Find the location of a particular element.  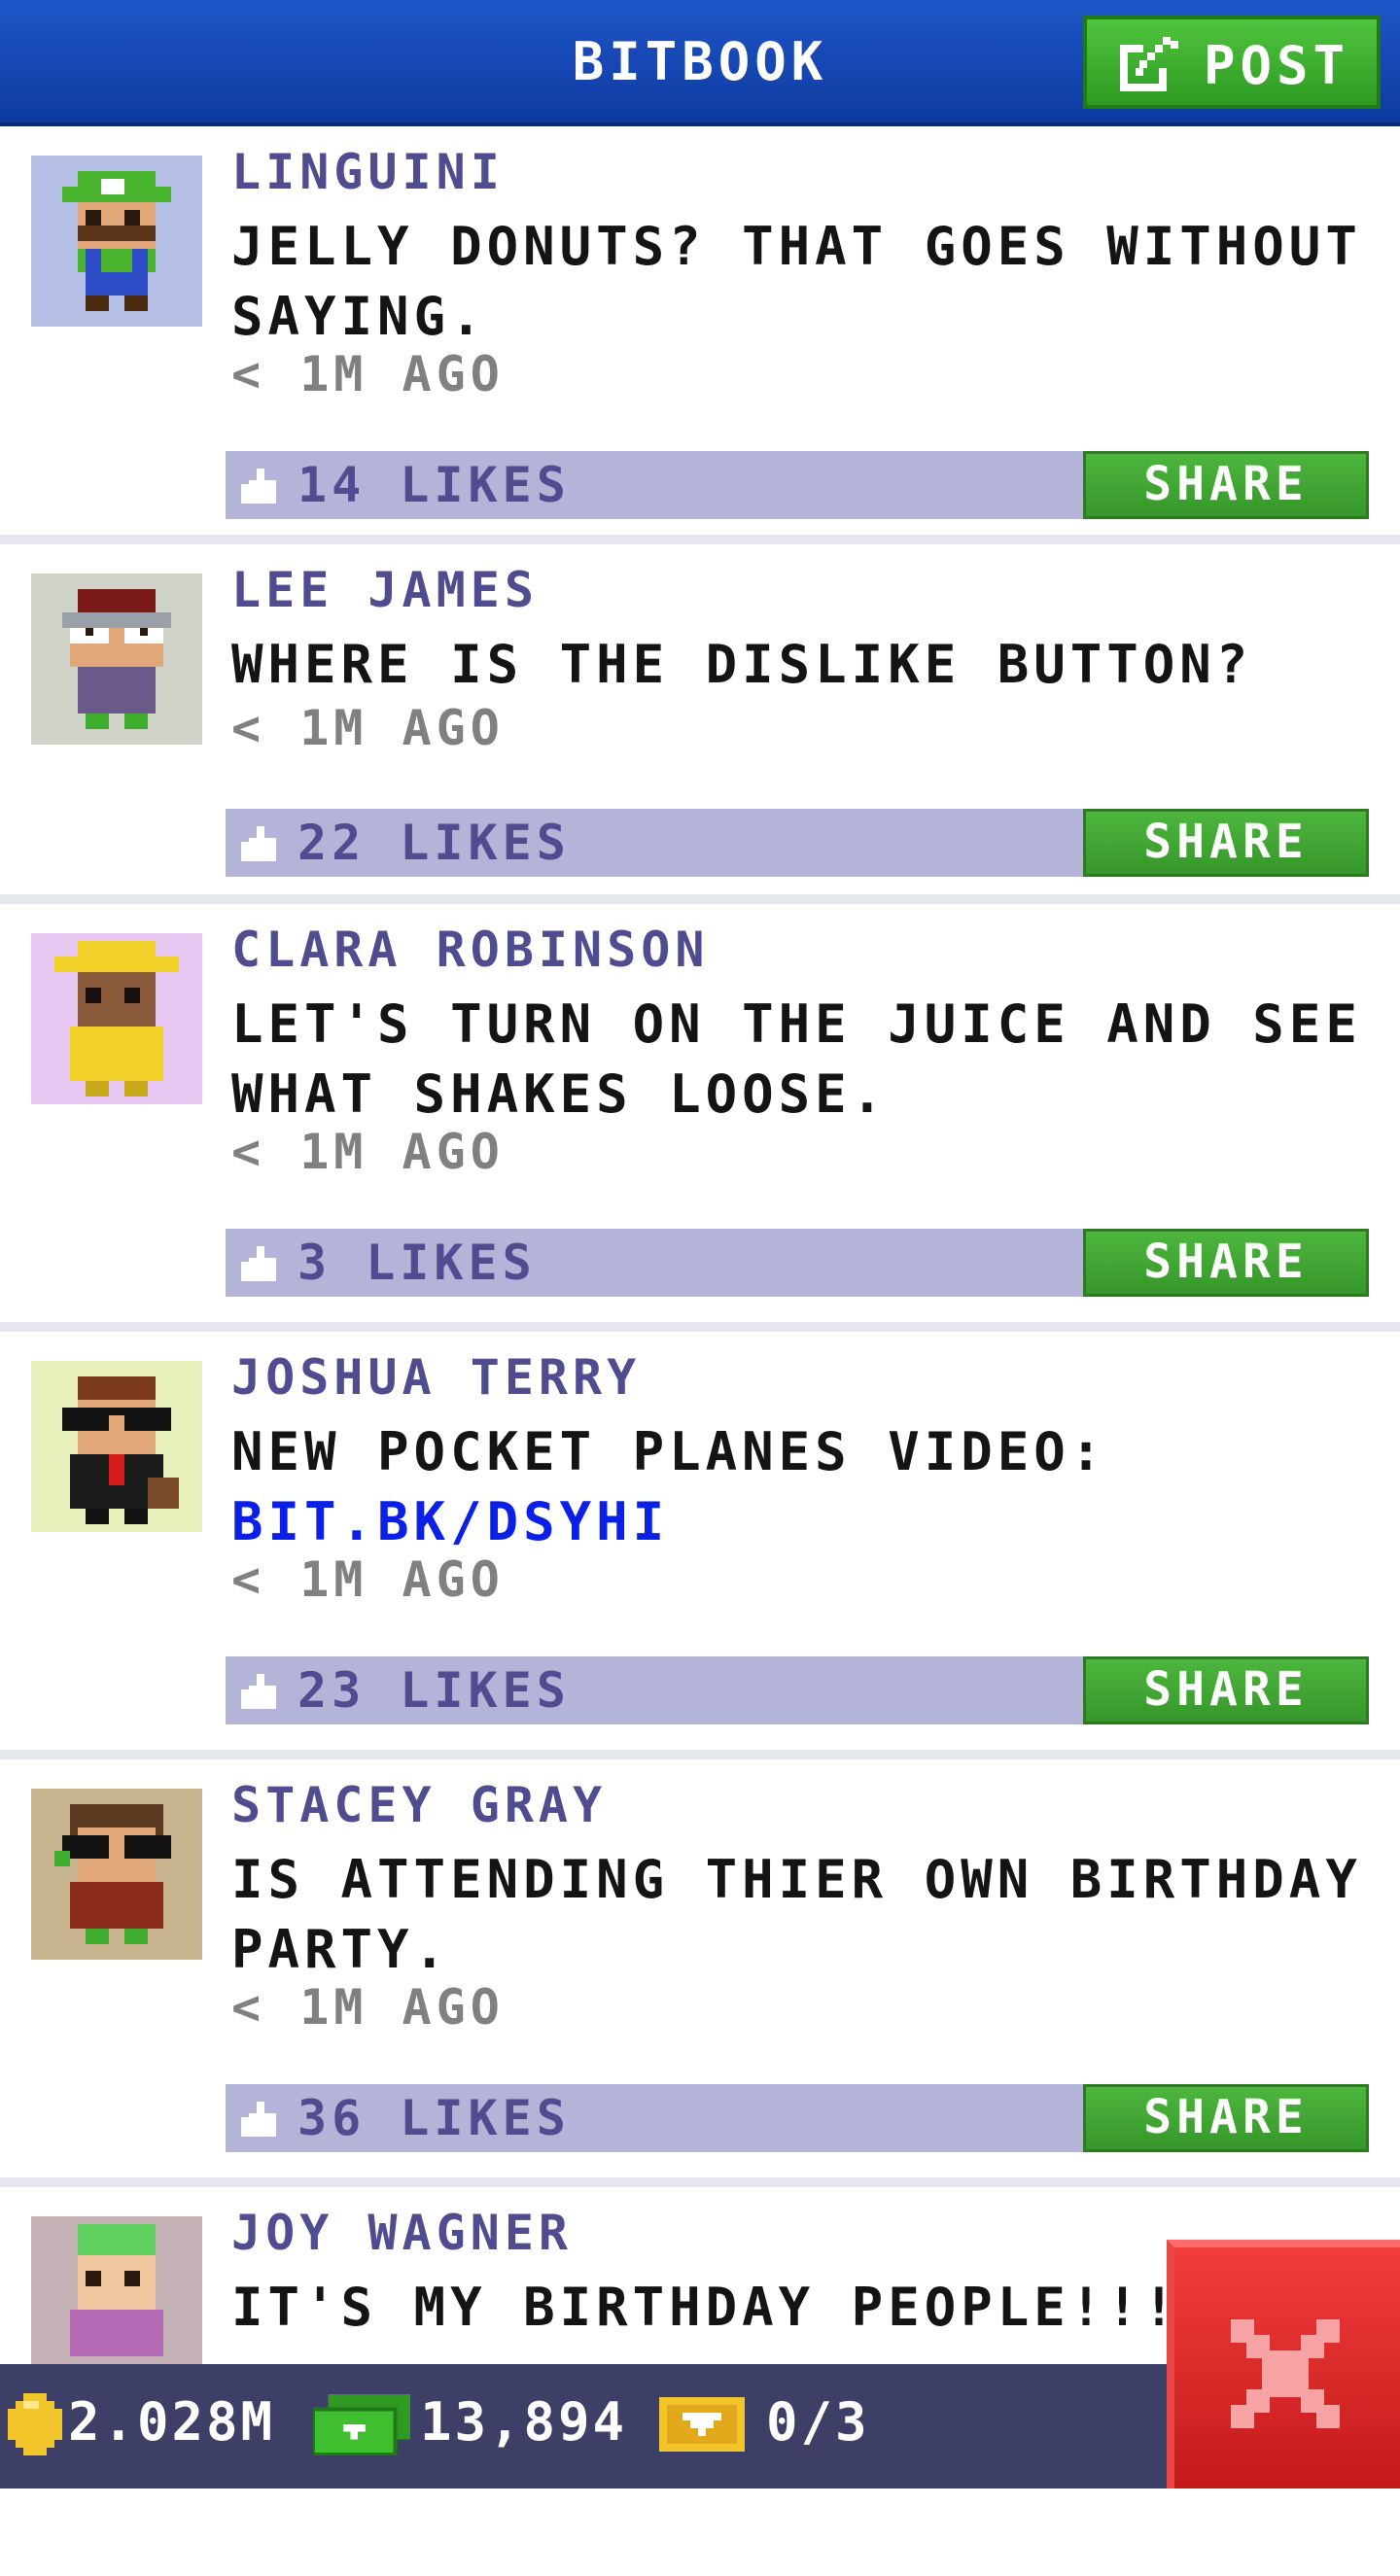

coins-count: 2.028M is located at coordinates (172, 2422).